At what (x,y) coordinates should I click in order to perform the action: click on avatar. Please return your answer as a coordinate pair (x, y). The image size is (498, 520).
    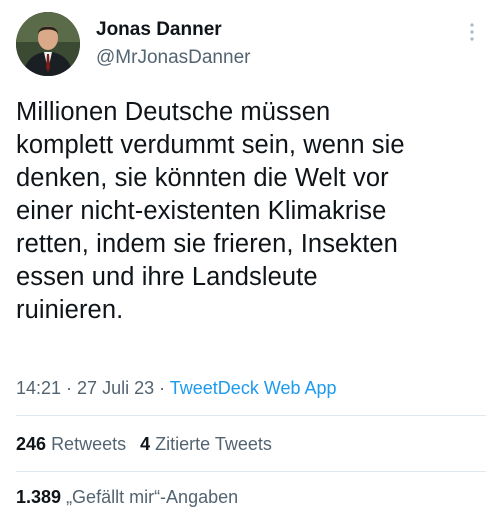
    Looking at the image, I should click on (48, 44).